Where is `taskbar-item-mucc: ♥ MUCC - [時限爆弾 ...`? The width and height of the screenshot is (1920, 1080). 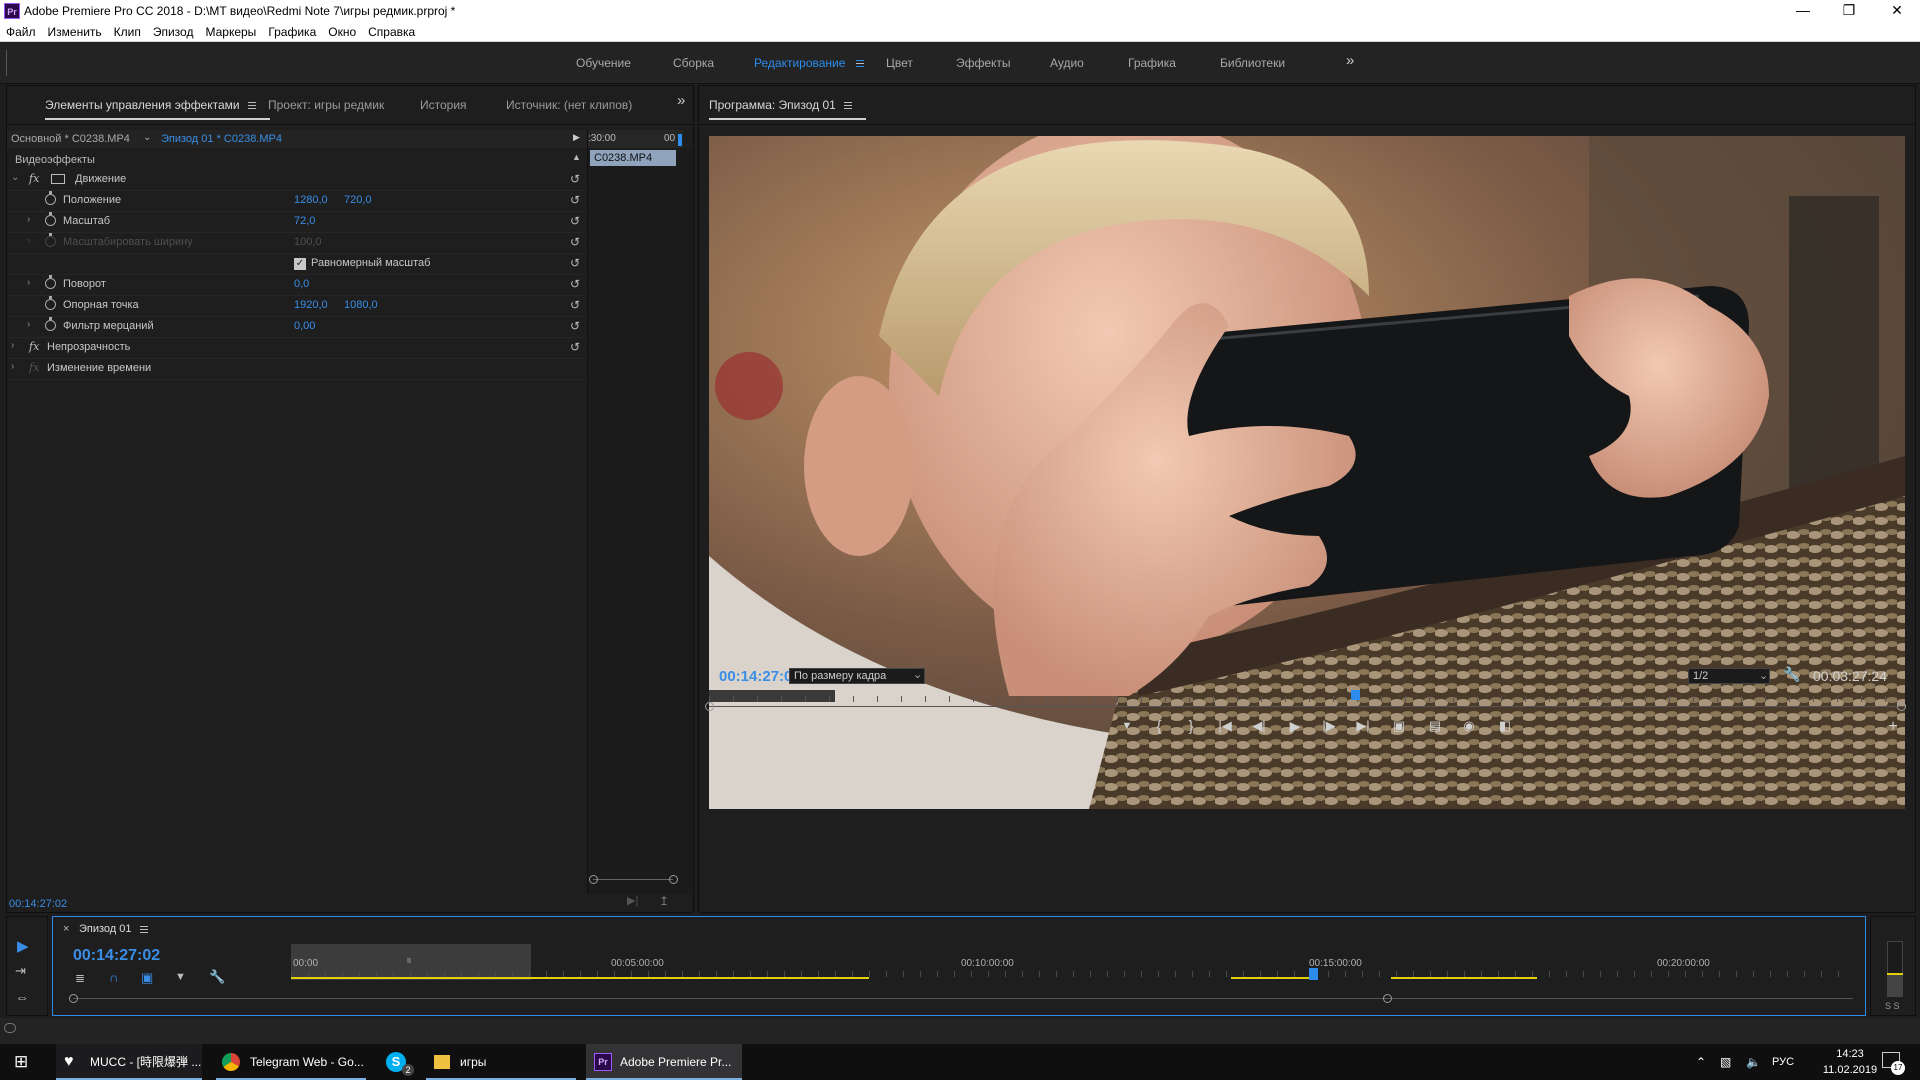
taskbar-item-mucc: ♥ MUCC - [時限爆弾 ... is located at coordinates (129, 1062).